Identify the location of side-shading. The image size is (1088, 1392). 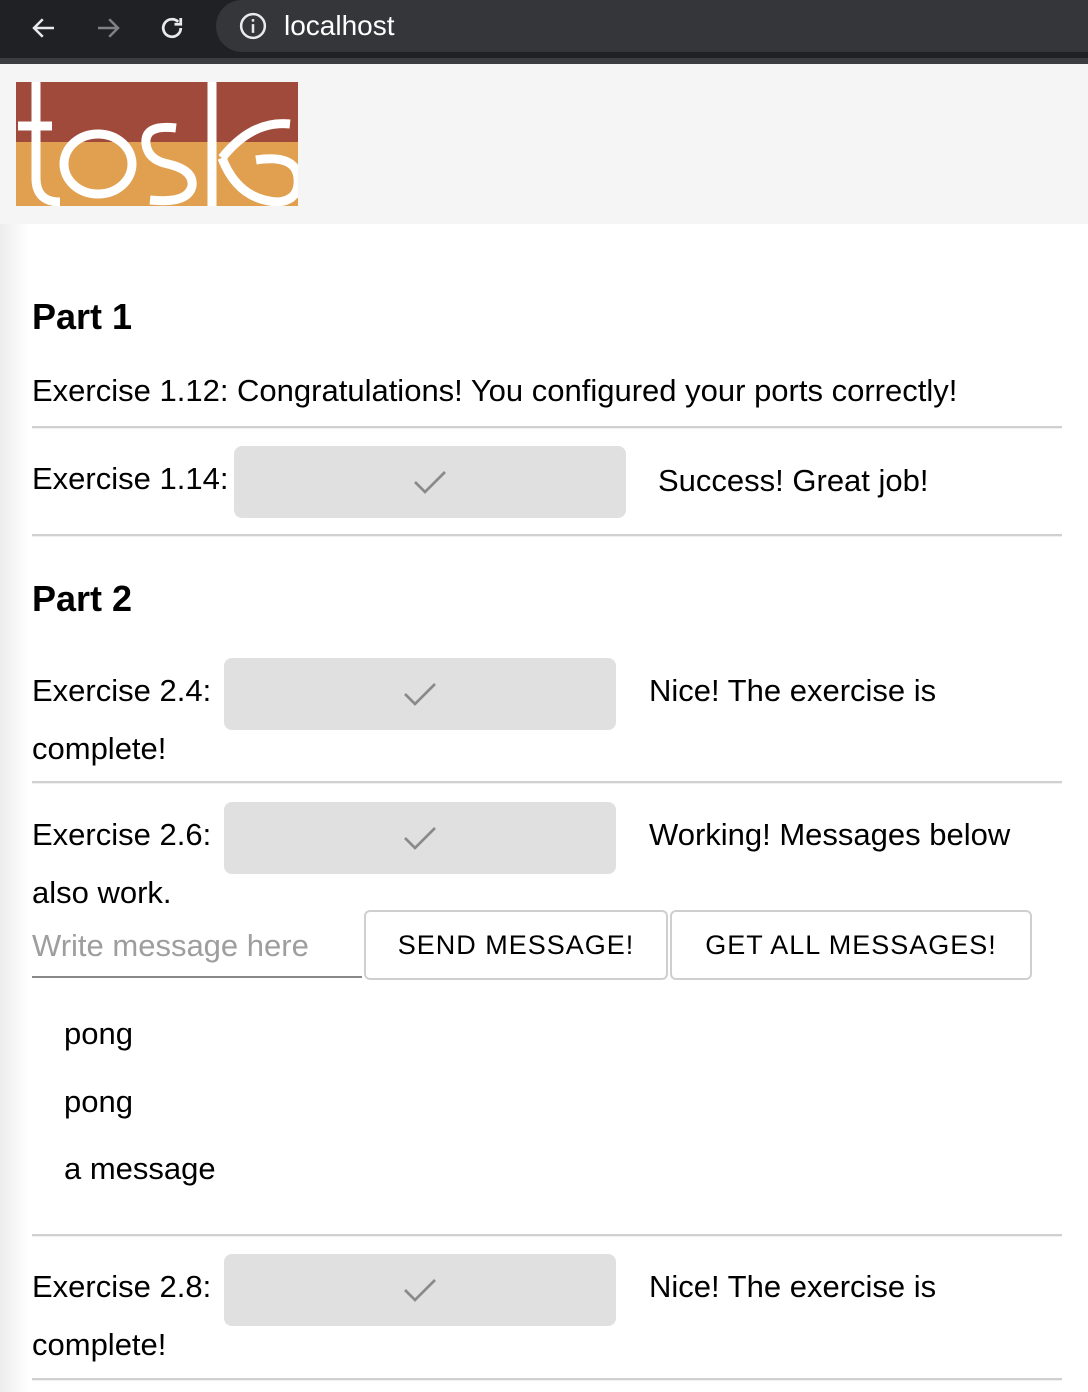
(14, 808).